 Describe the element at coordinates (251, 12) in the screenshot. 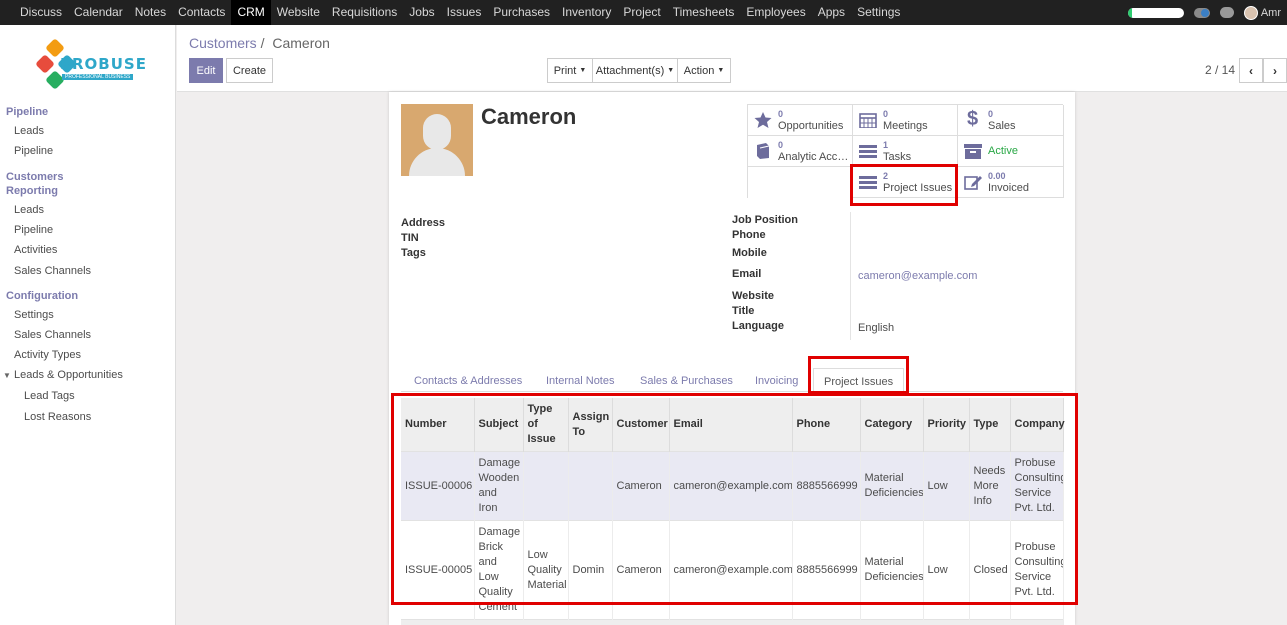

I see `menu-item-crm: CRM` at that location.